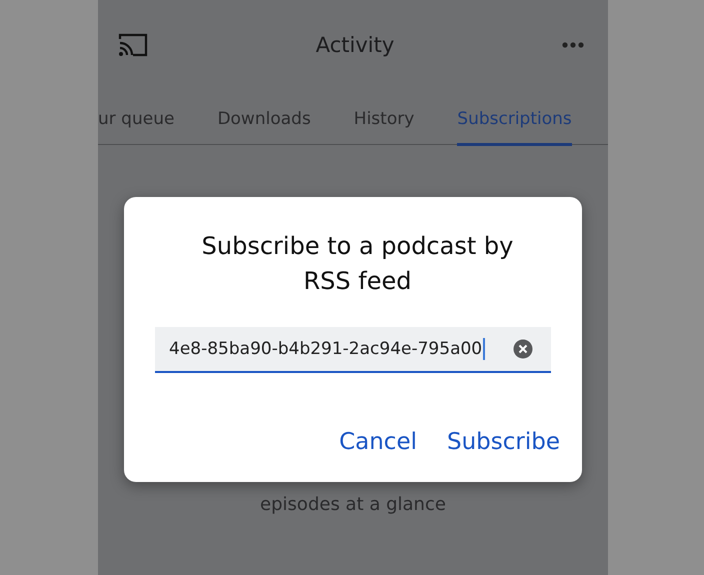 The image size is (704, 575). I want to click on cancel-button: Cancel, so click(378, 442).